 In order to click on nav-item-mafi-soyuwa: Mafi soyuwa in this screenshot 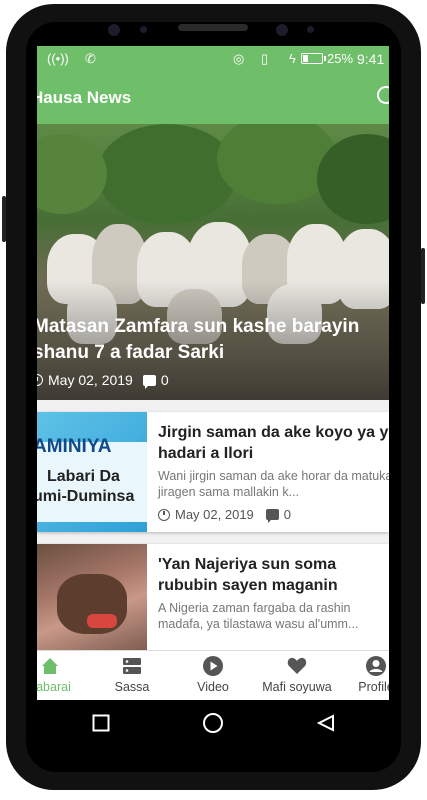, I will do `click(297, 674)`.